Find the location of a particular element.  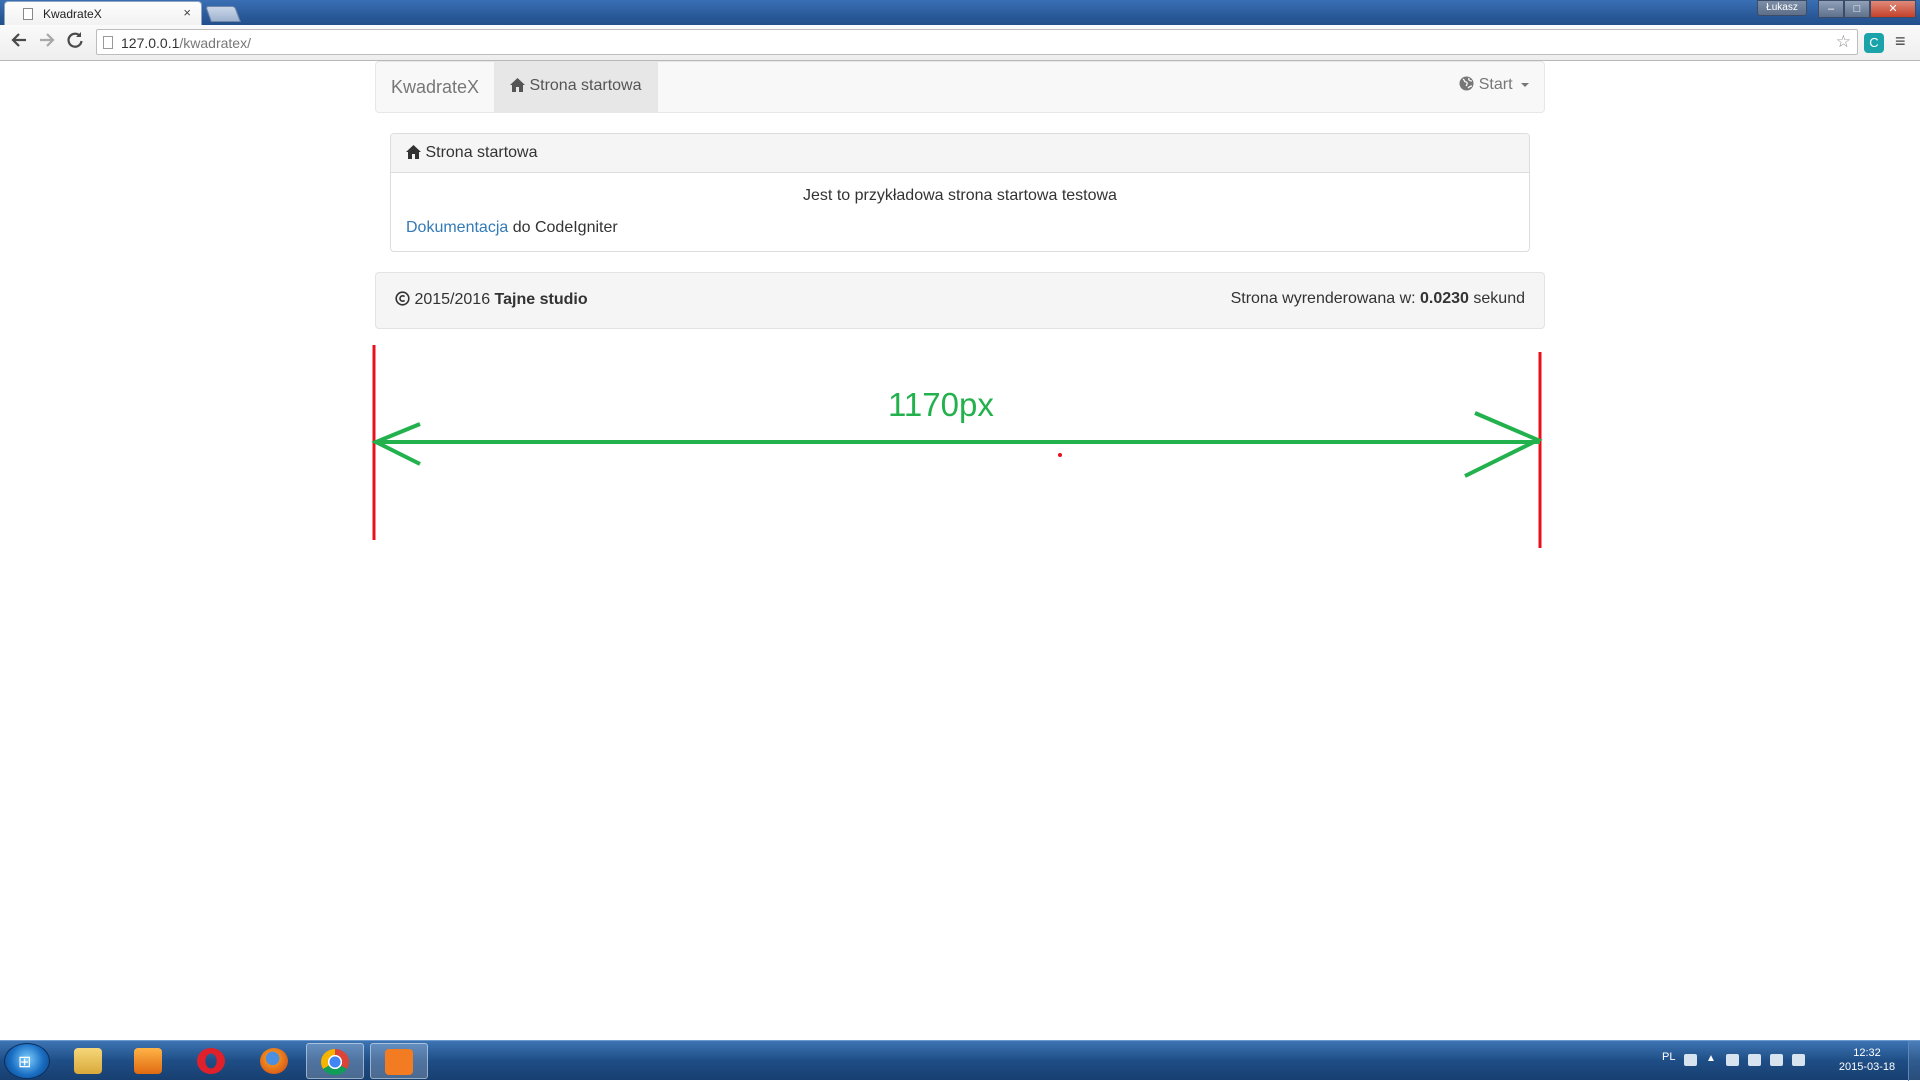

navbar-brand: KwadrateX is located at coordinates (435, 87).